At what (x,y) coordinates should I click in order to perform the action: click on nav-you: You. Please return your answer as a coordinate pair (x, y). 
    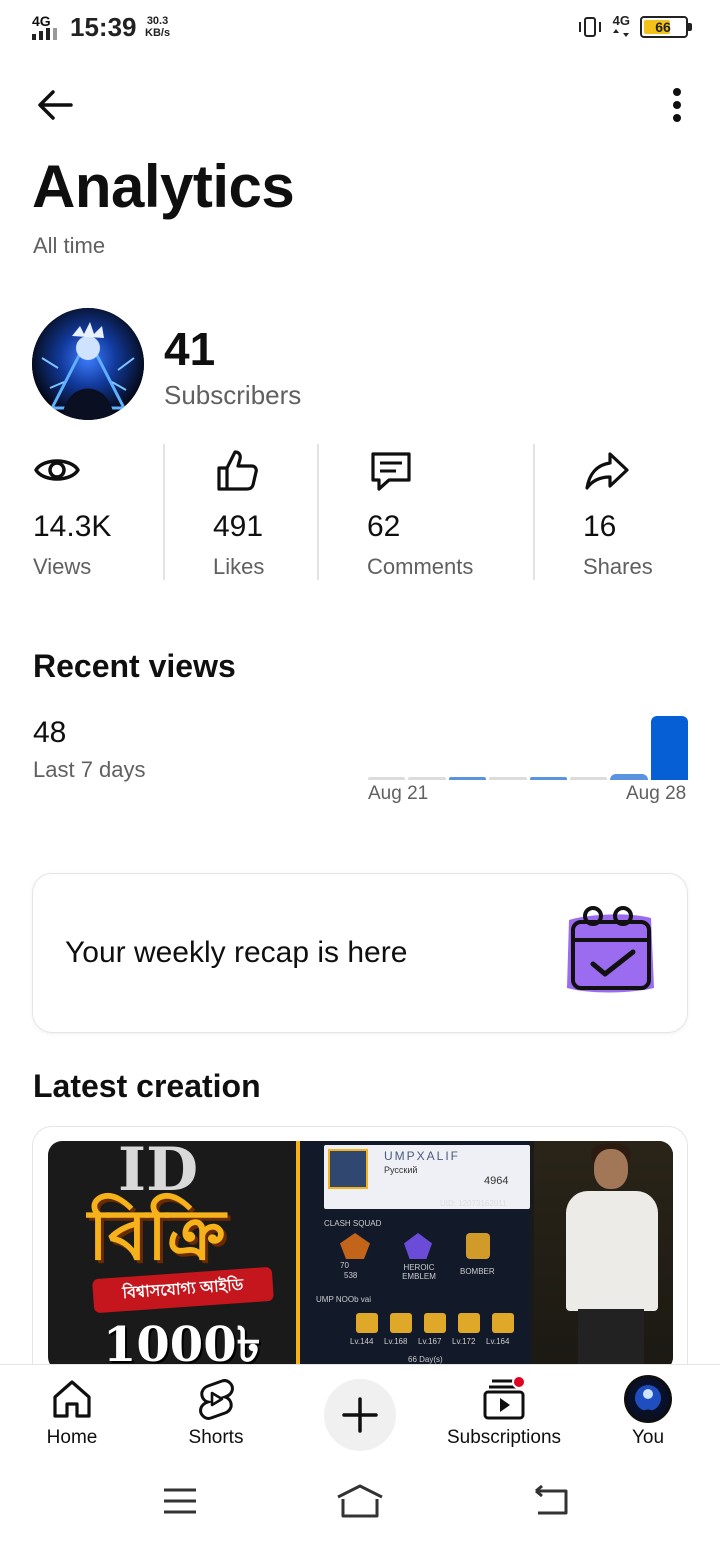
    Looking at the image, I should click on (648, 1410).